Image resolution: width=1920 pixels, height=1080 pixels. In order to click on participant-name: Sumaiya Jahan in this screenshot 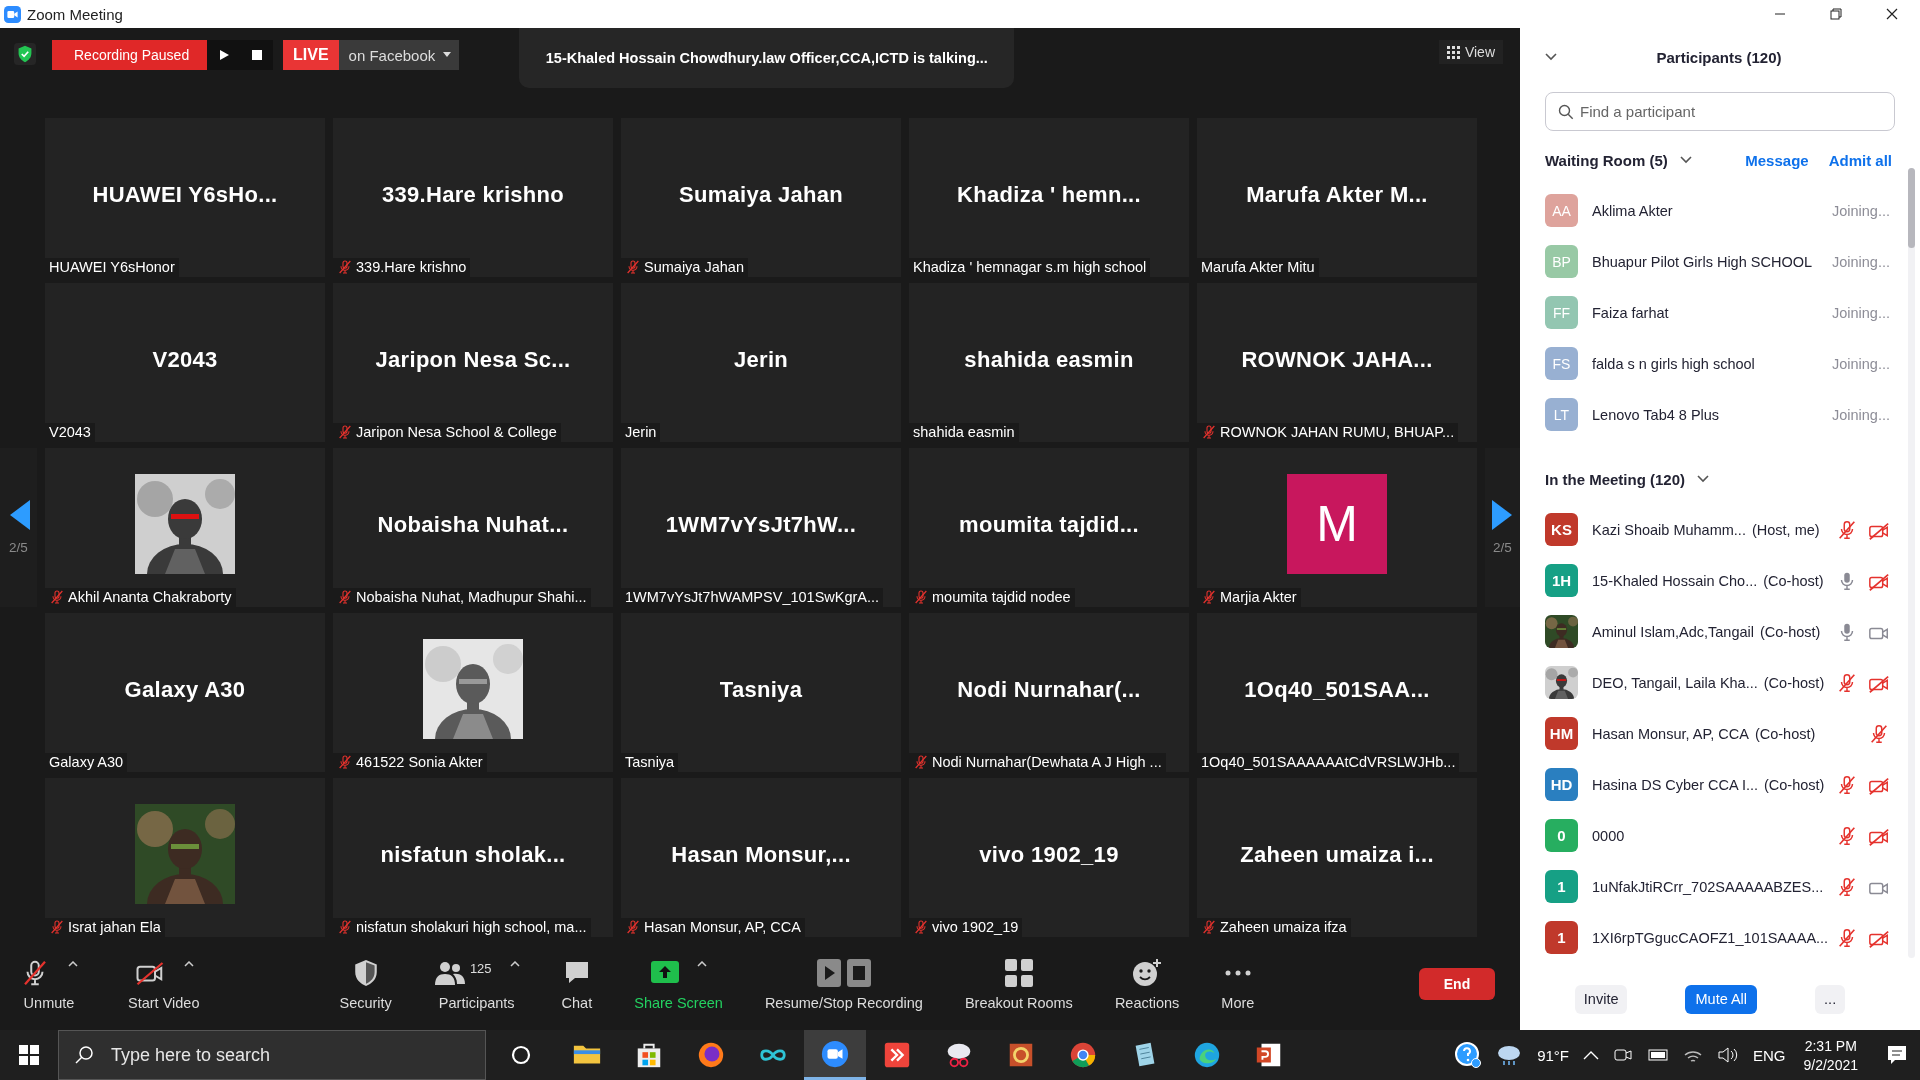, I will do `click(761, 194)`.